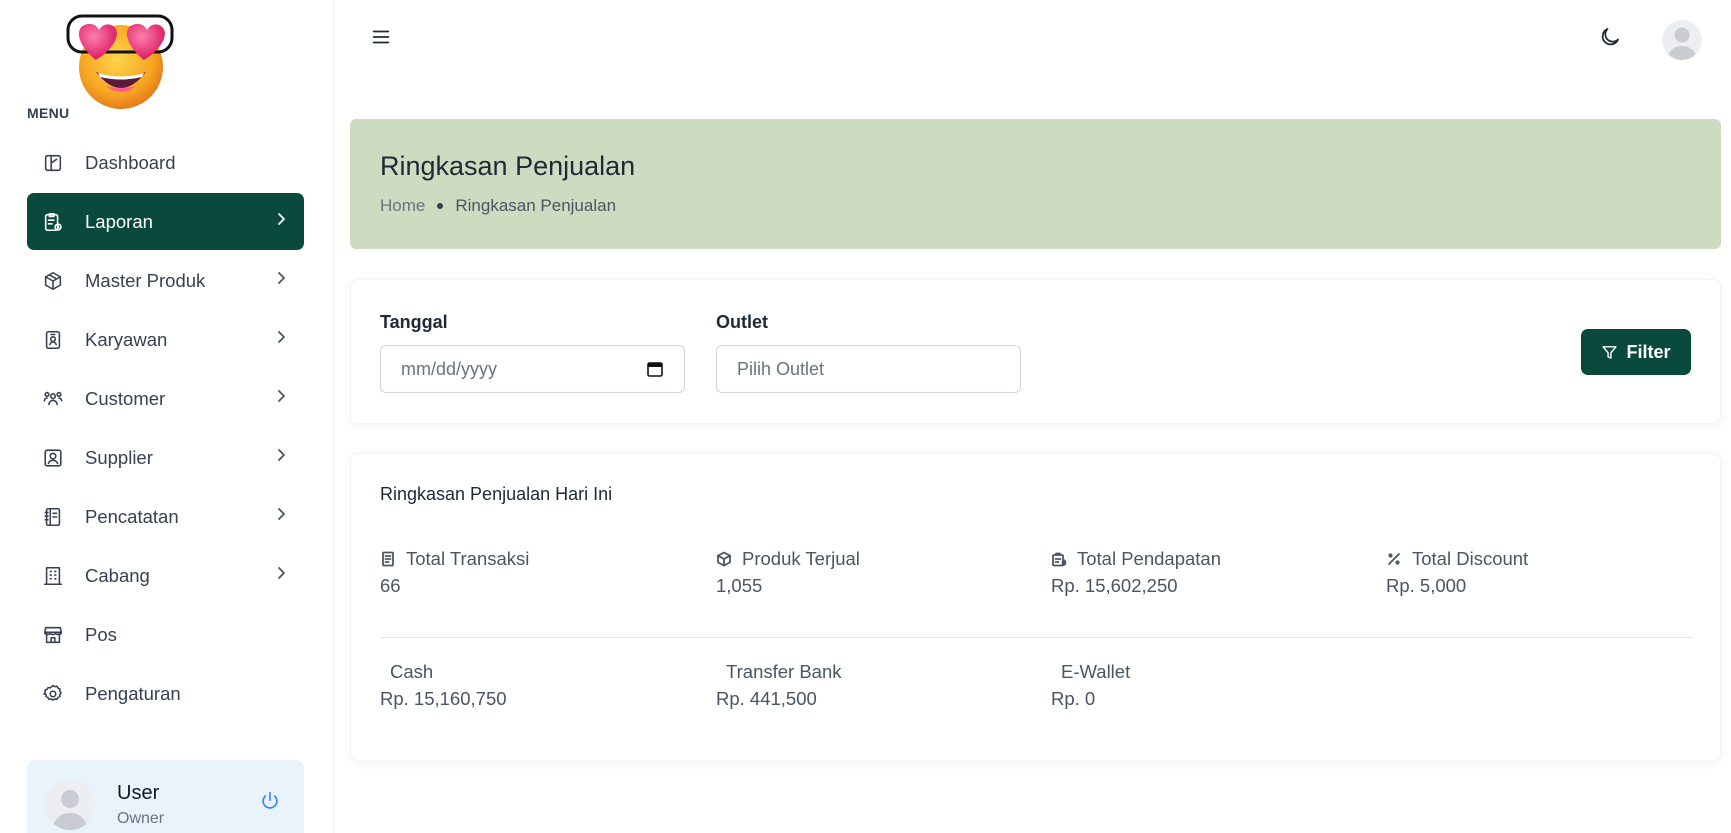  Describe the element at coordinates (382, 38) in the screenshot. I see `hamburger-menu-icon` at that location.